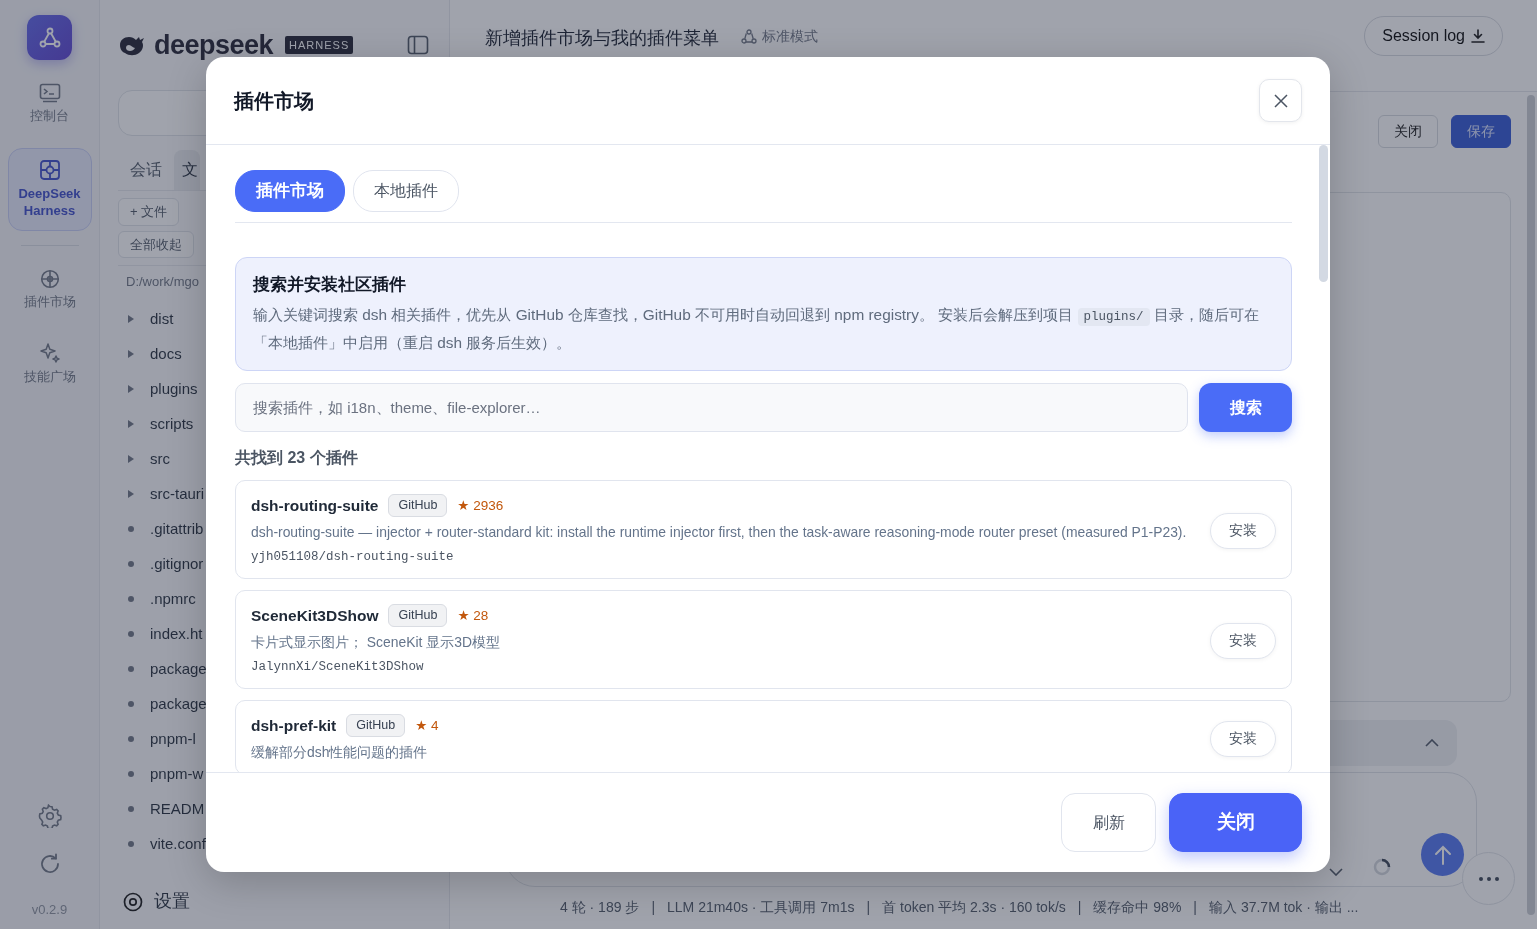 This screenshot has width=1537, height=929. What do you see at coordinates (353, 558) in the screenshot?
I see `repo-path: yjh051108/dsh-routing-suite` at bounding box center [353, 558].